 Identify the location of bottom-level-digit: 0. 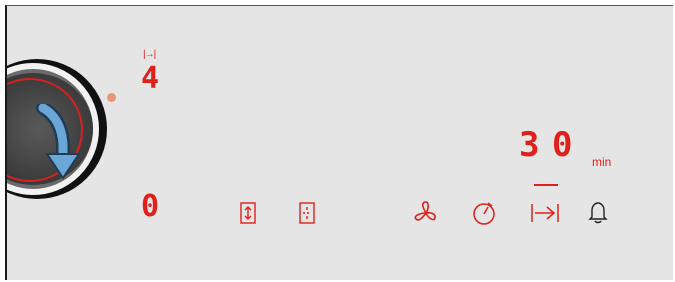
(150, 207).